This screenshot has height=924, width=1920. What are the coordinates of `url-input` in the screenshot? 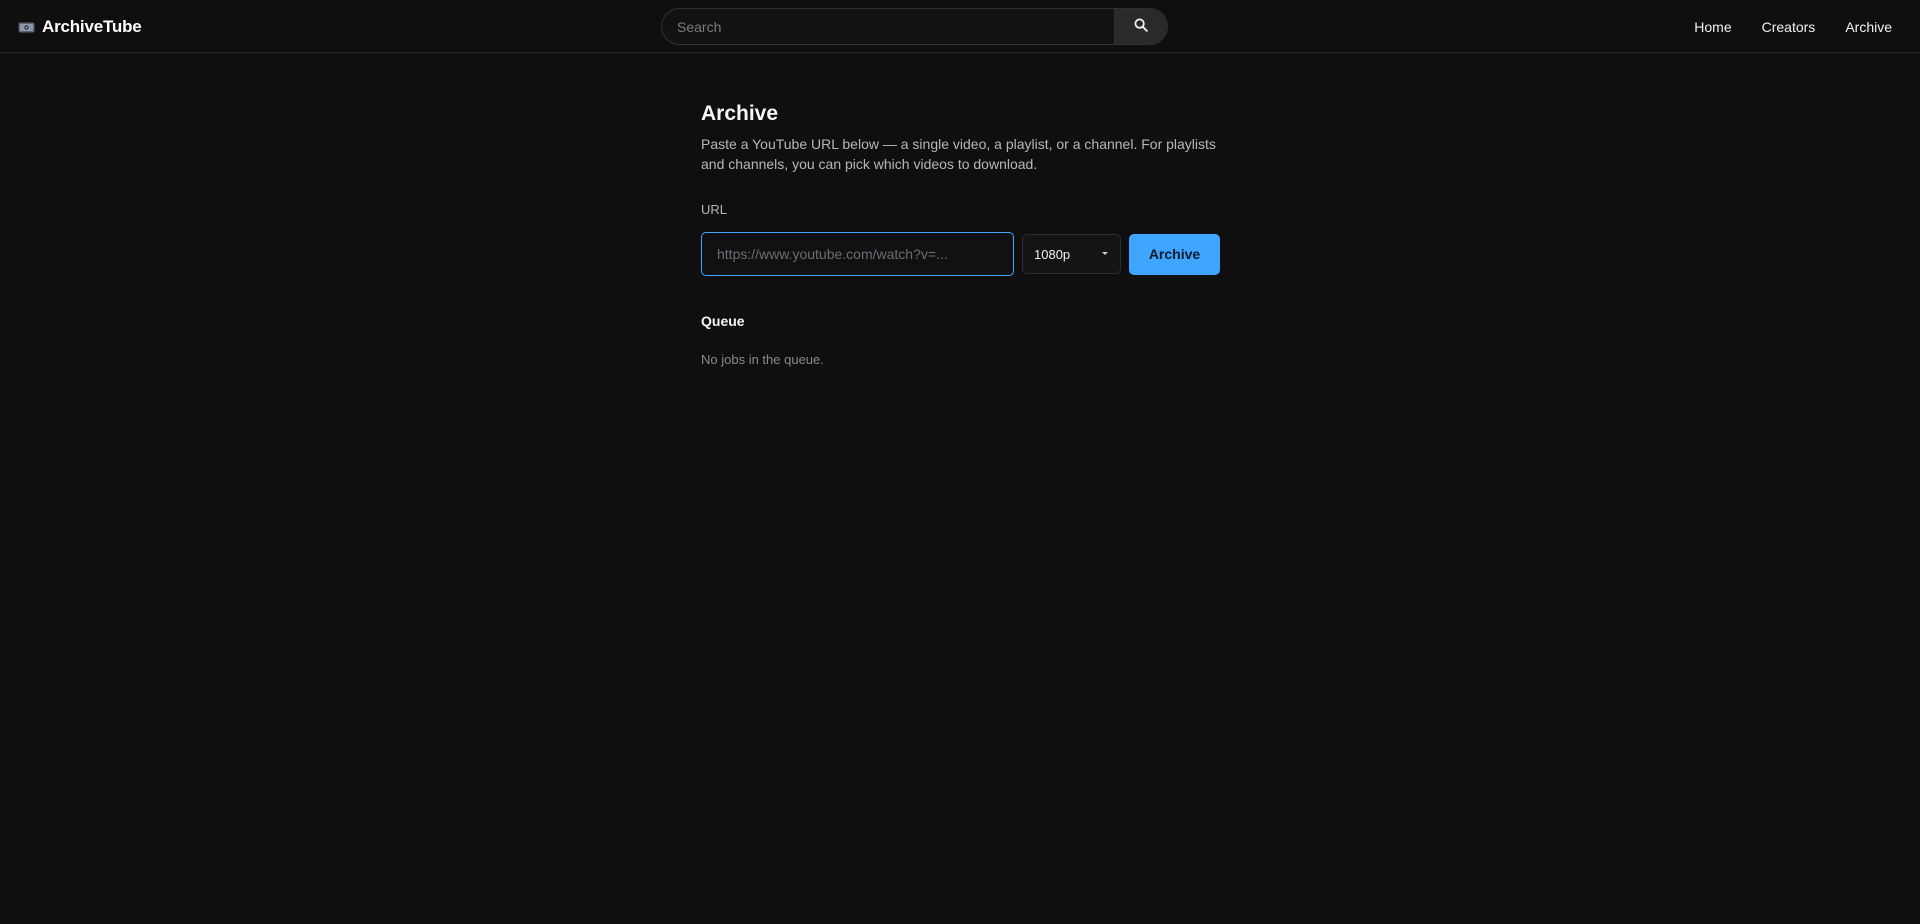 It's located at (857, 254).